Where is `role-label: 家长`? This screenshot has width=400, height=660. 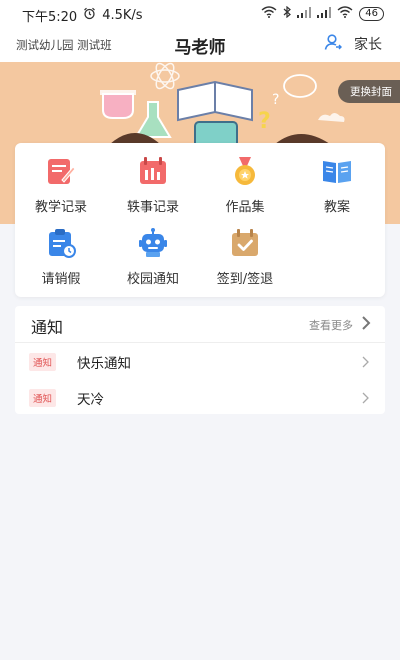 role-label: 家长 is located at coordinates (368, 45).